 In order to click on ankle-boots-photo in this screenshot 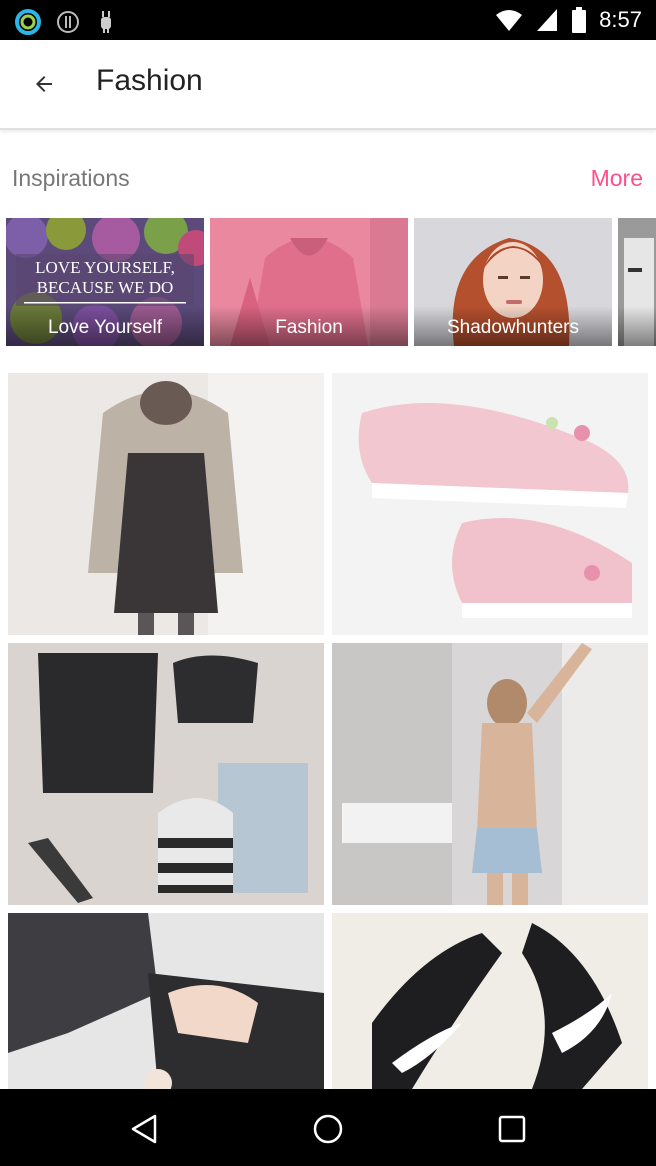, I will do `click(166, 1001)`.